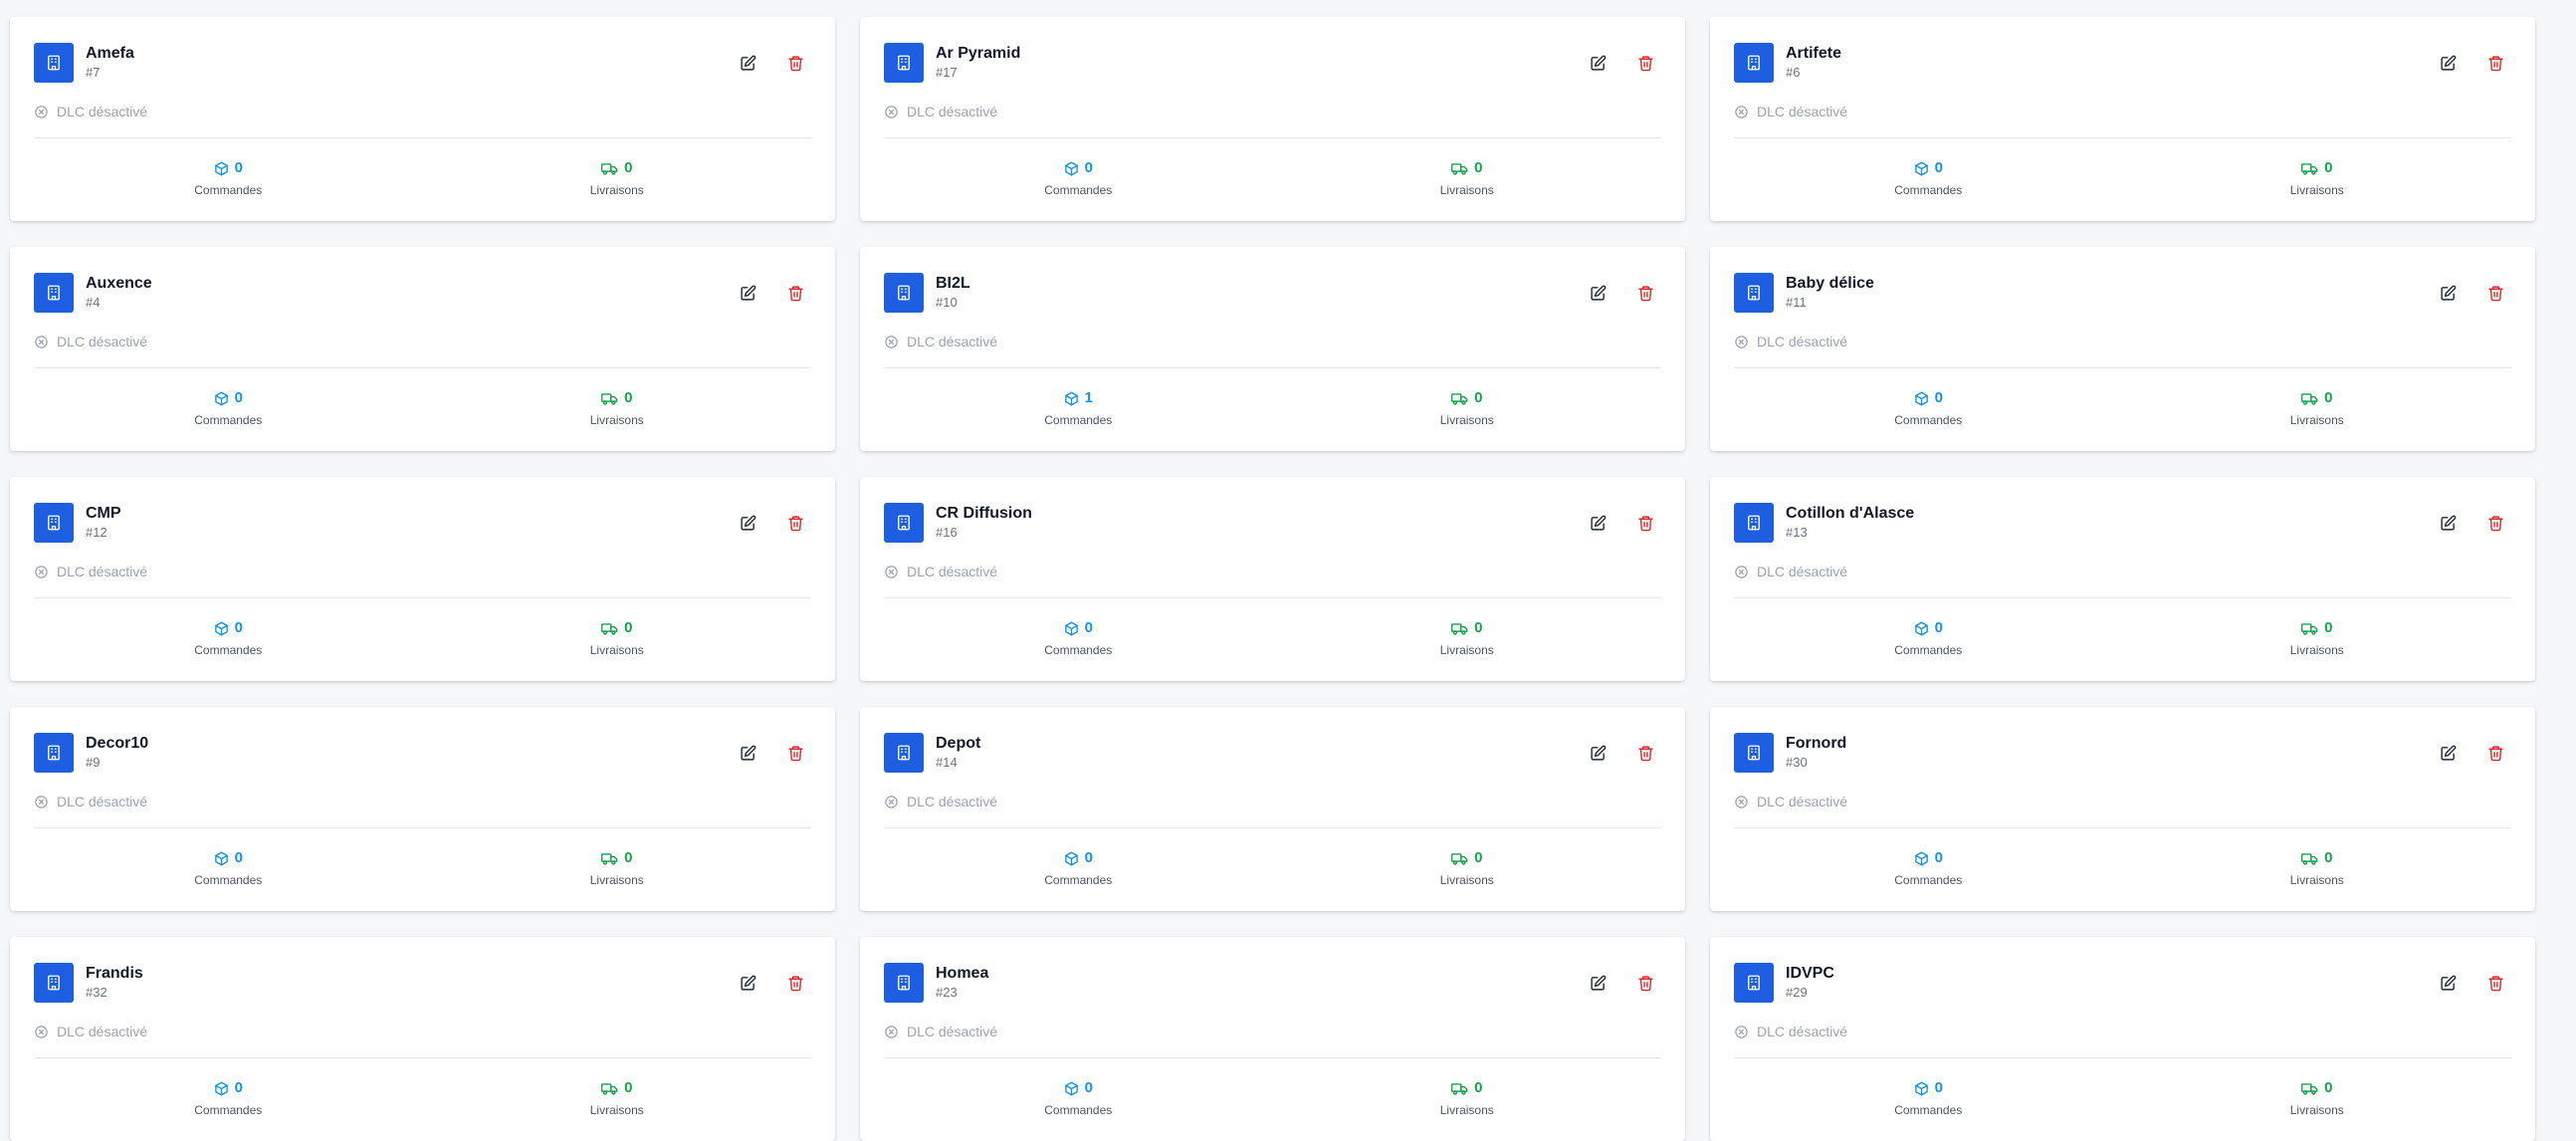  I want to click on client-name: Fornord, so click(1816, 744).